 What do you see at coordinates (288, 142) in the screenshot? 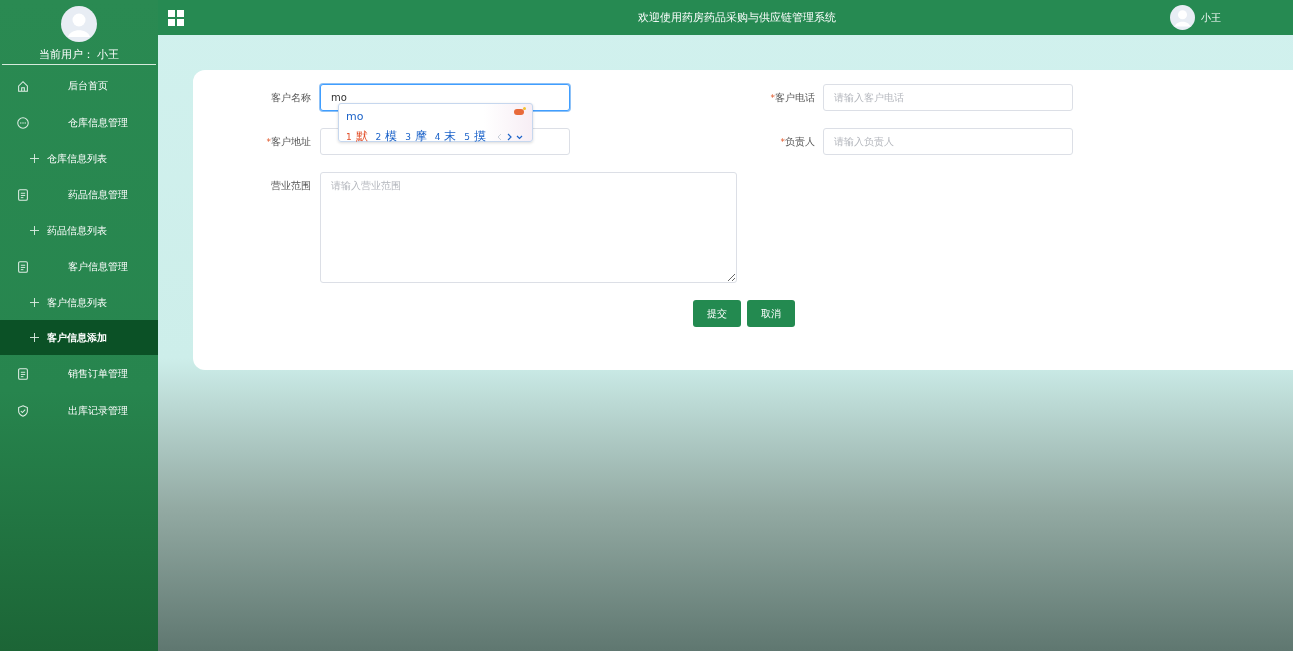
I see `field-label: *客户地址` at bounding box center [288, 142].